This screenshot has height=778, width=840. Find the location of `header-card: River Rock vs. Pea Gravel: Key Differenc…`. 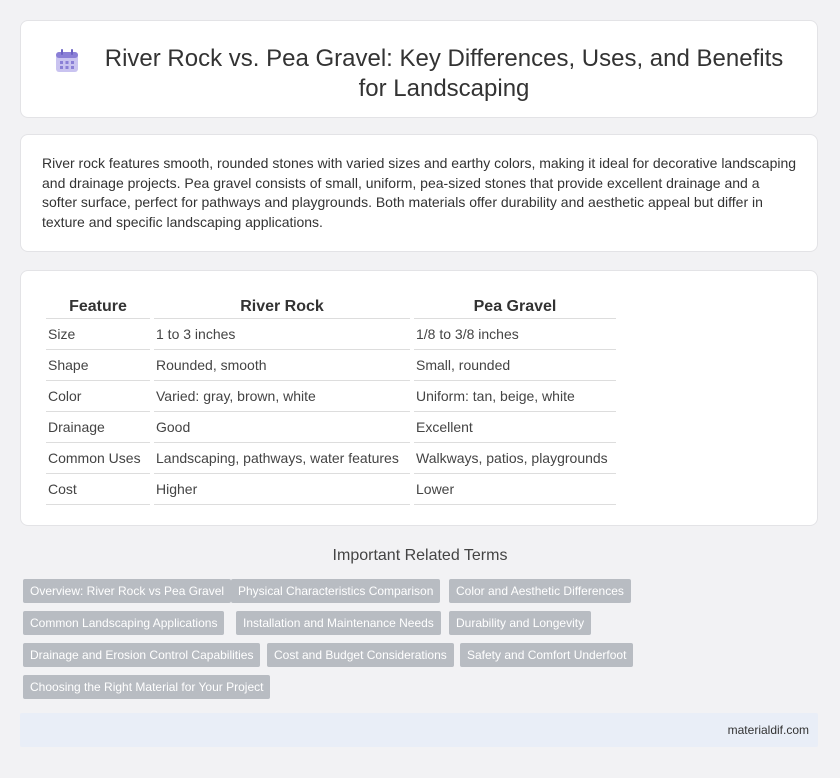

header-card: River Rock vs. Pea Gravel: Key Differenc… is located at coordinates (419, 69).